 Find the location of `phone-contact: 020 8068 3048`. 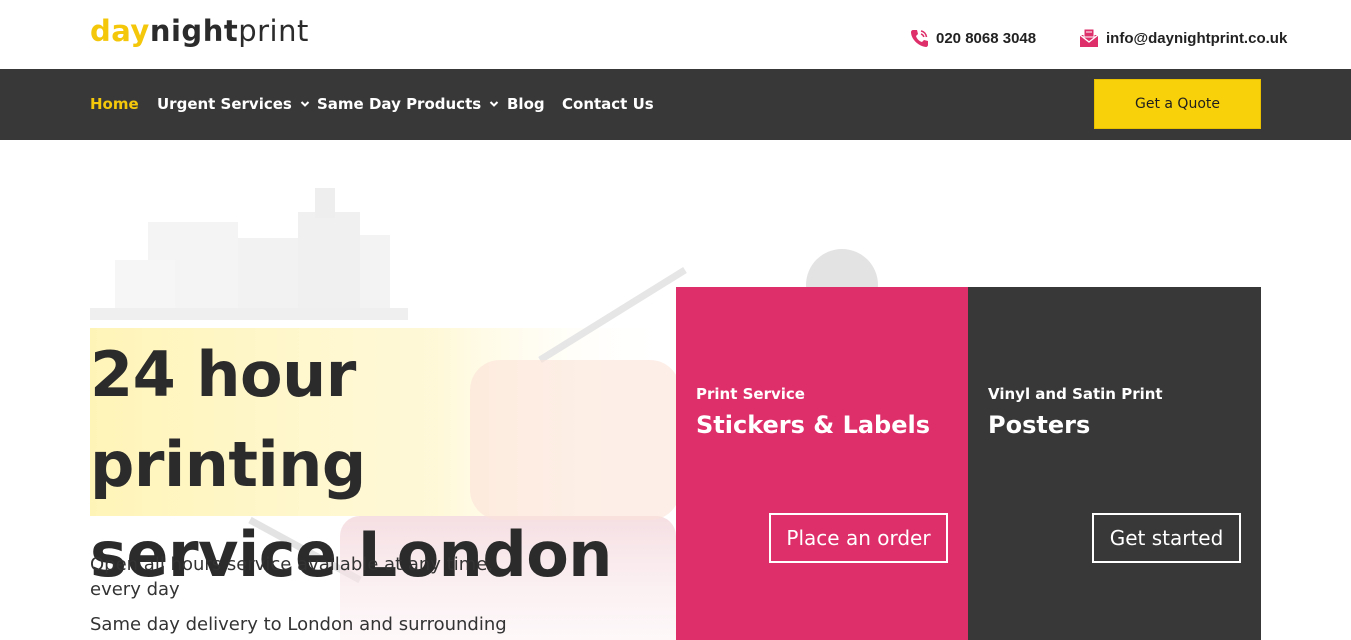

phone-contact: 020 8068 3048 is located at coordinates (972, 38).